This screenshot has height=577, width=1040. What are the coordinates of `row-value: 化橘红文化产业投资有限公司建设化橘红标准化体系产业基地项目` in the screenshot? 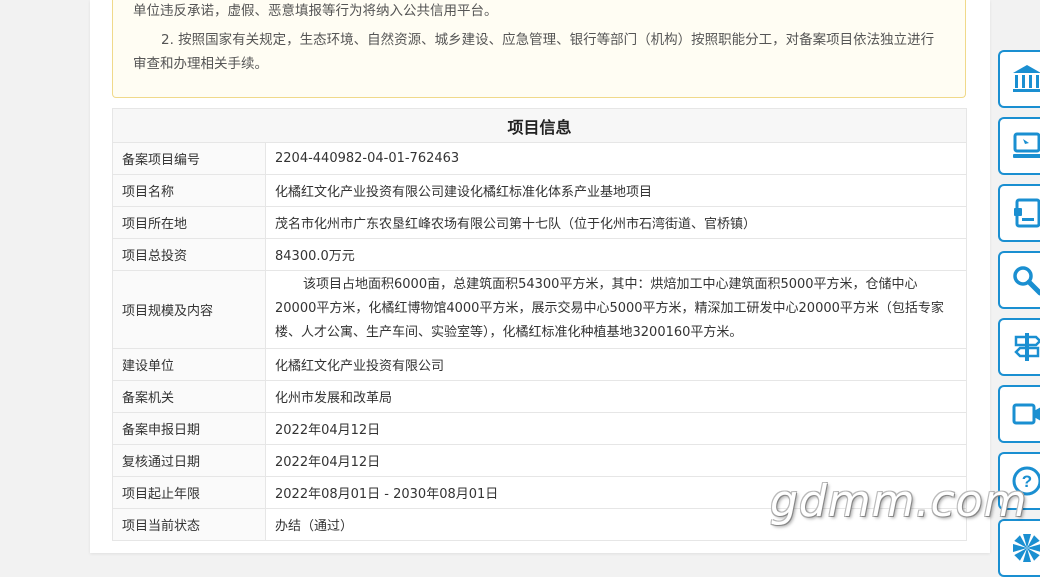 It's located at (616, 190).